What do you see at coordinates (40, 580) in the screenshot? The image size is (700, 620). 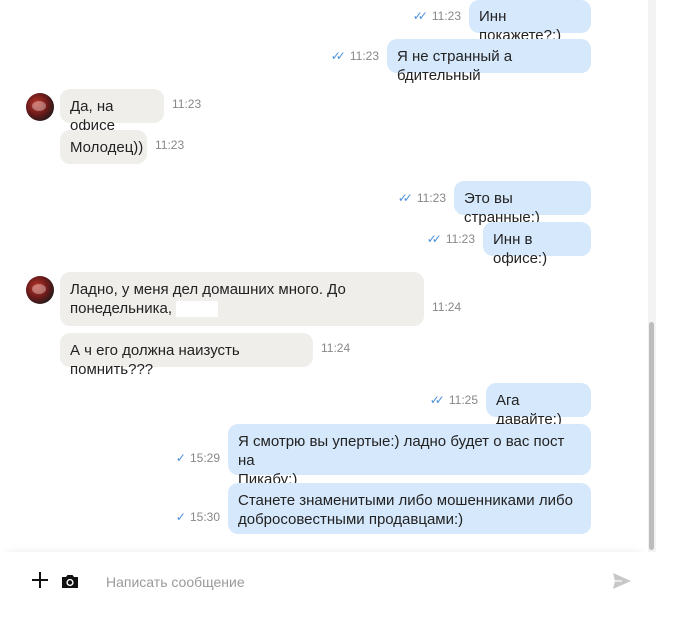 I see `plus-icon` at bounding box center [40, 580].